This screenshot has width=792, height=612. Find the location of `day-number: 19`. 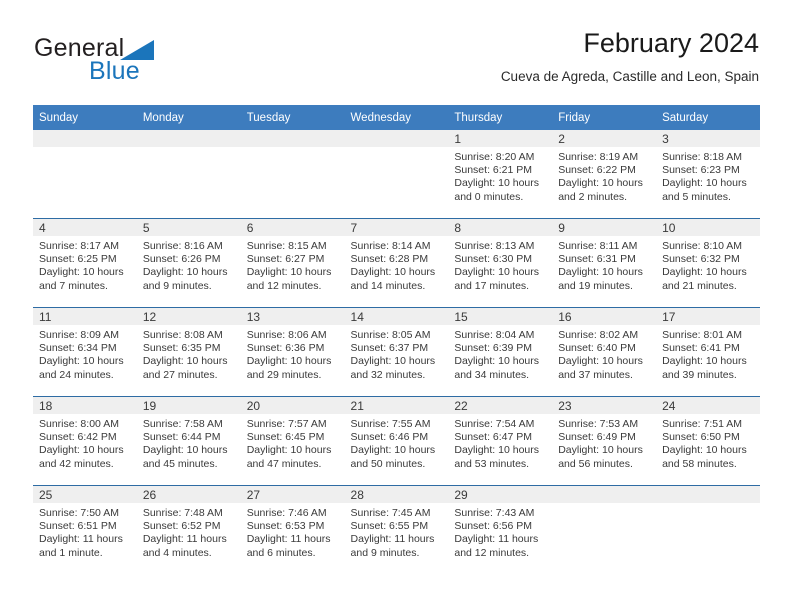

day-number: 19 is located at coordinates (188, 405).